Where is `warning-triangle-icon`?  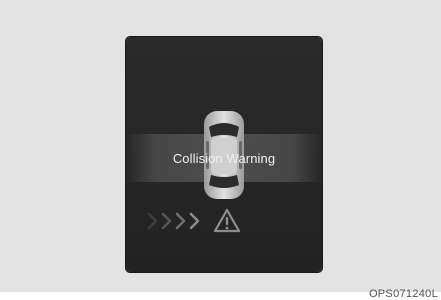
warning-triangle-icon is located at coordinates (227, 220).